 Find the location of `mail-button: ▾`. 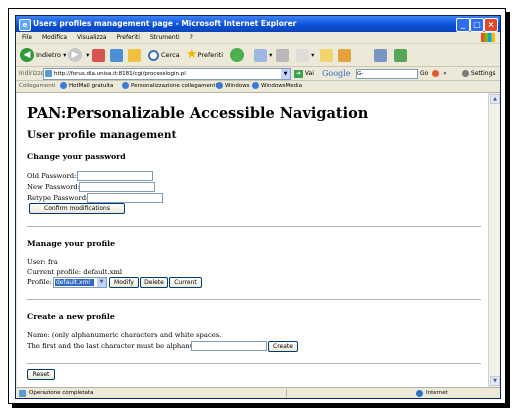

mail-button: ▾ is located at coordinates (263, 55).